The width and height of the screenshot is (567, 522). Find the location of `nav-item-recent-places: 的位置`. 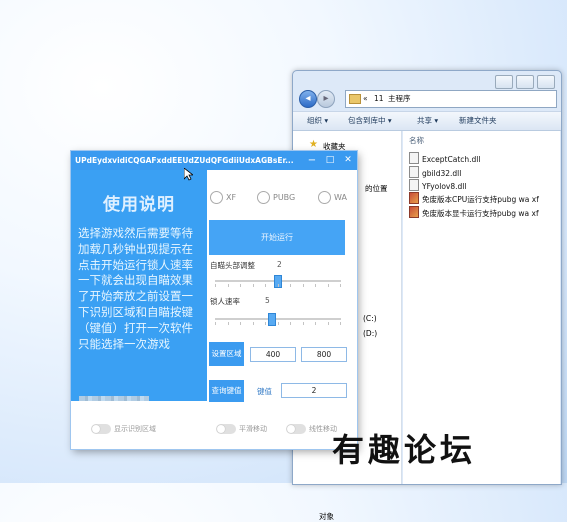

nav-item-recent-places: 的位置 is located at coordinates (376, 188).